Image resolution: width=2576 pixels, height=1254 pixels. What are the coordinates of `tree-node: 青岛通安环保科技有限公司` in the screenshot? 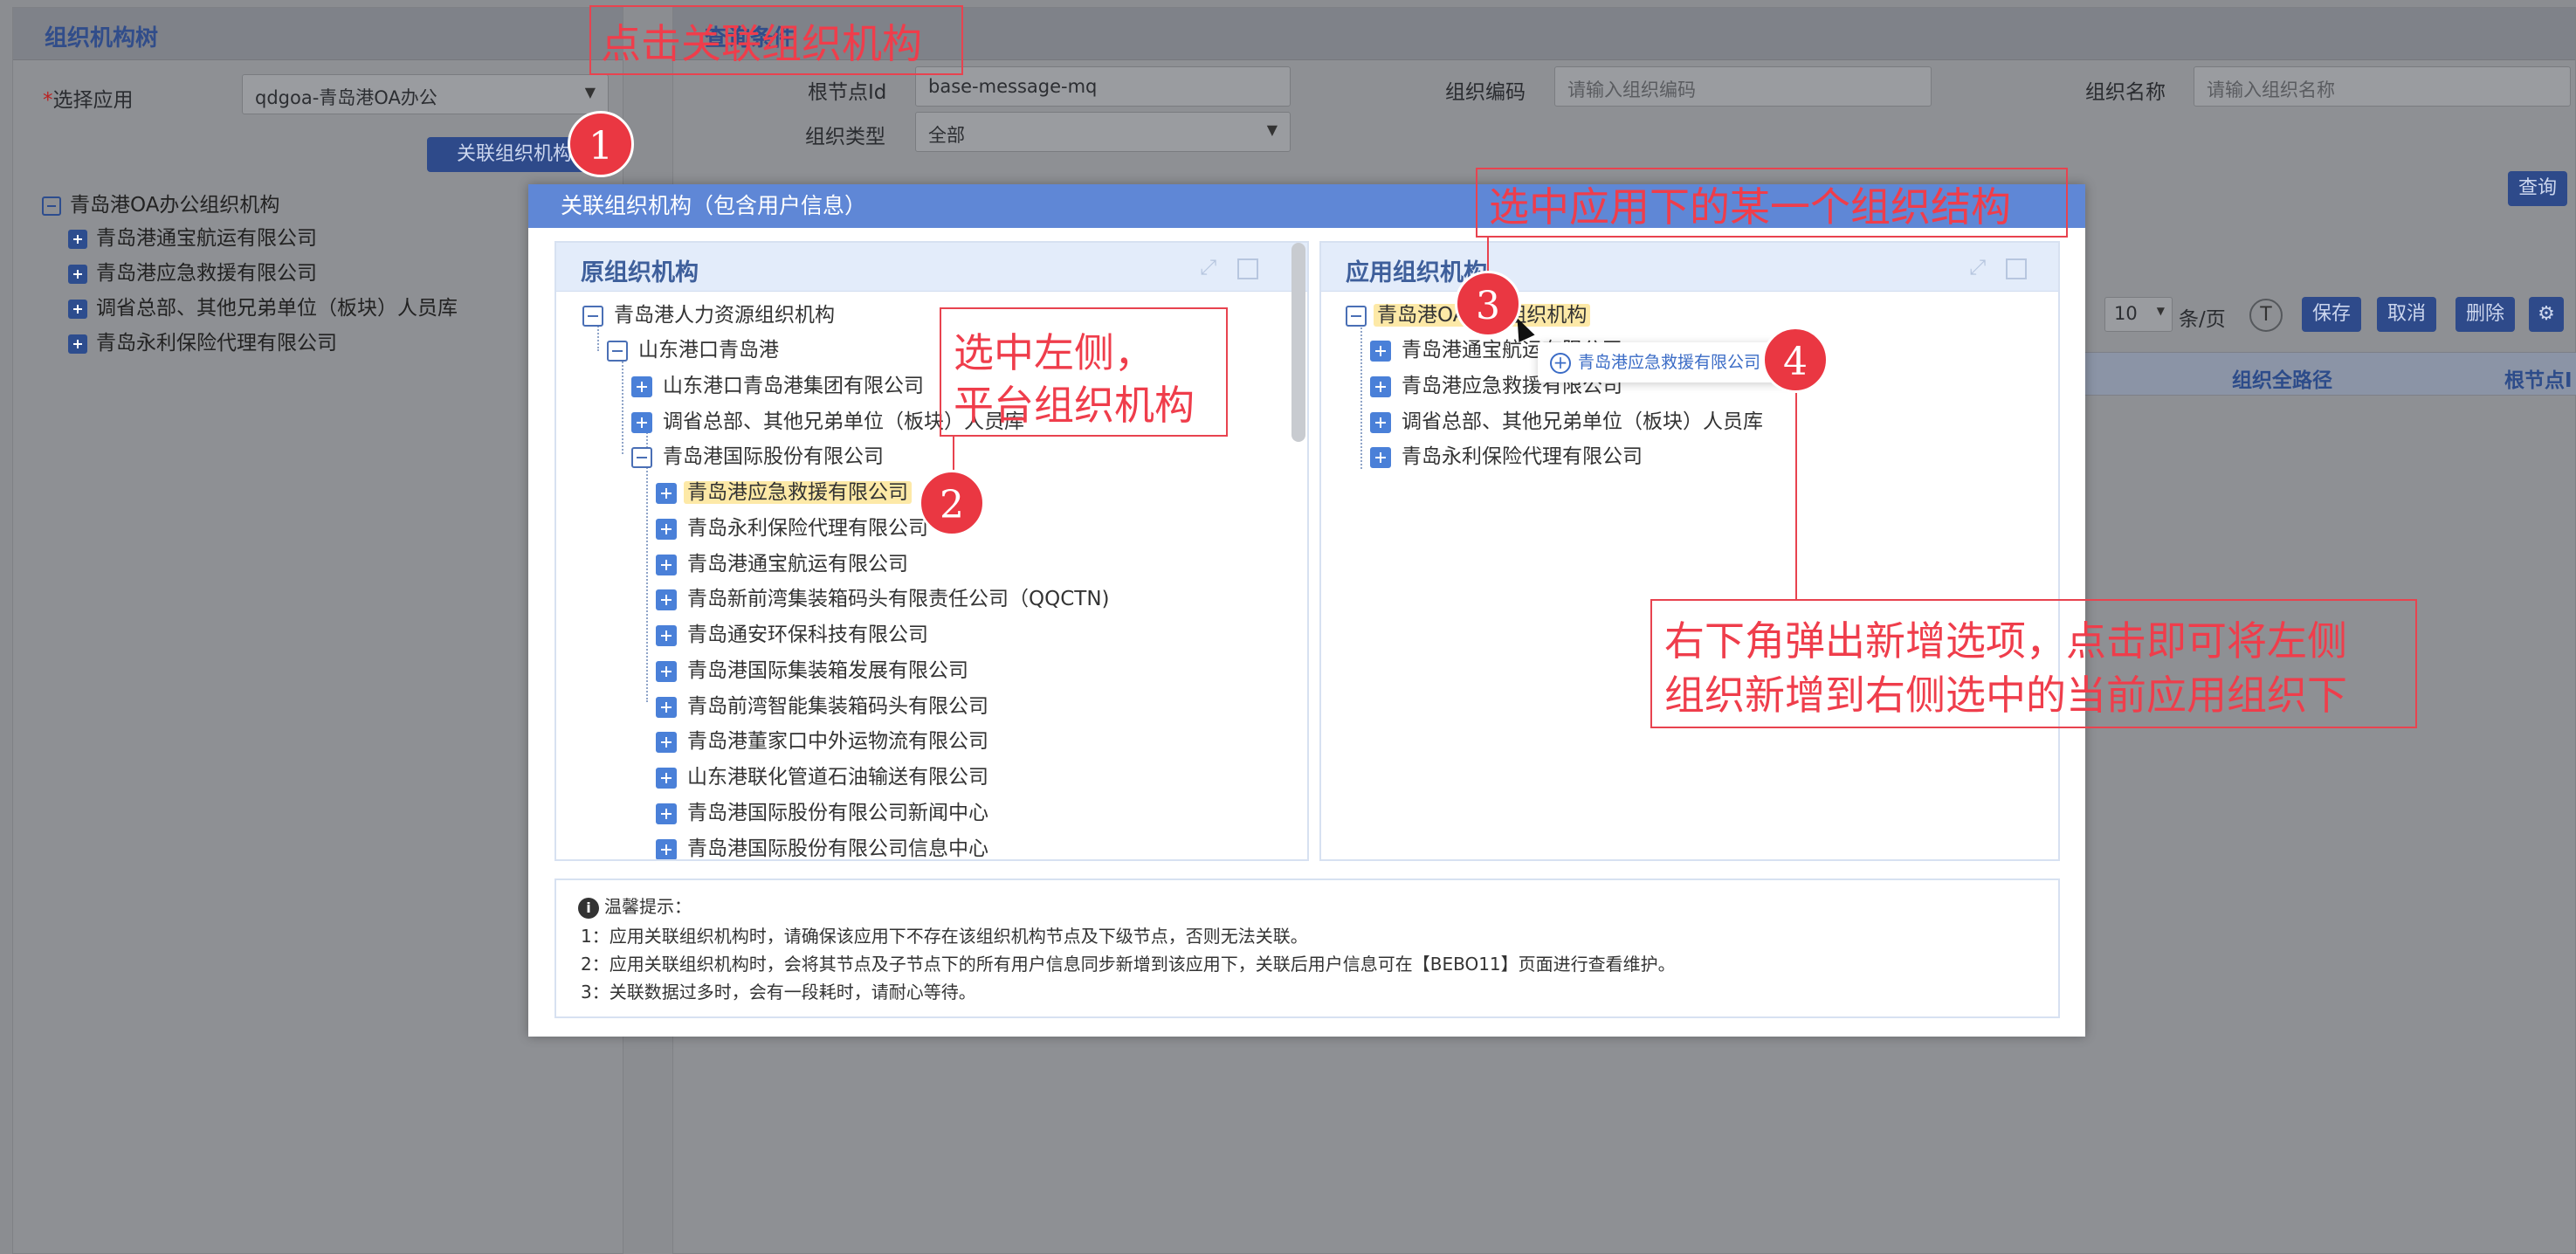 It's located at (794, 635).